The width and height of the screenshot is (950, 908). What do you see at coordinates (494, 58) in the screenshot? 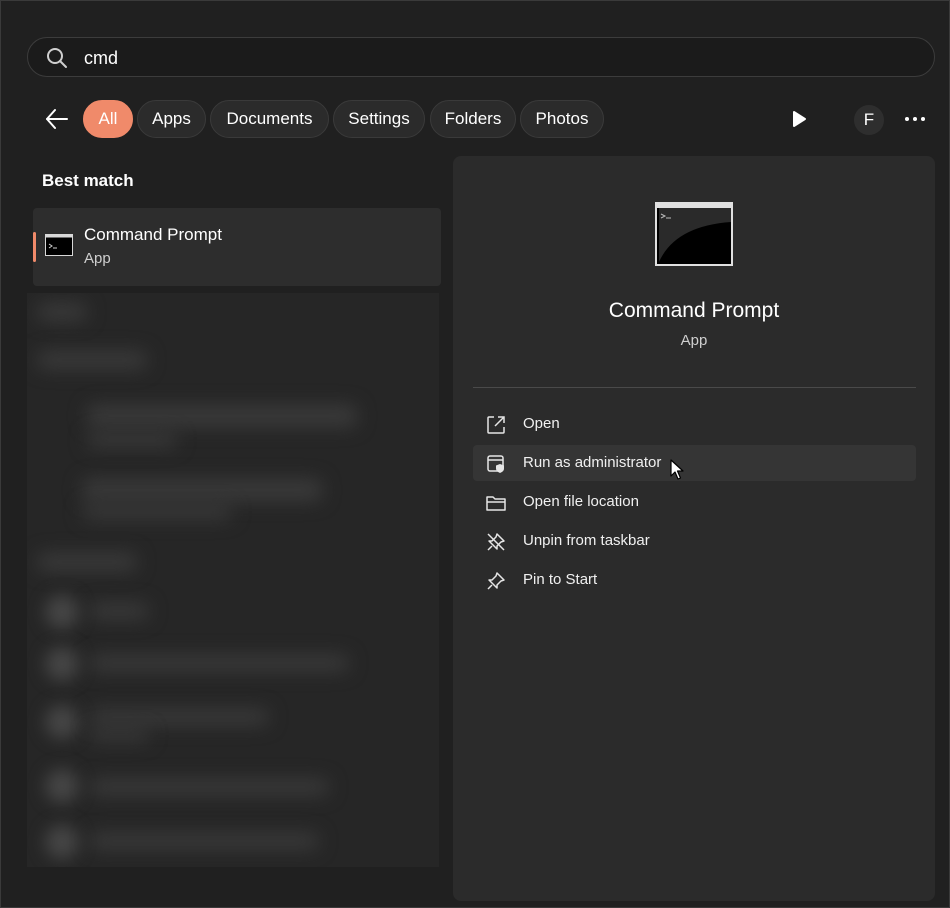
I see `search-input` at bounding box center [494, 58].